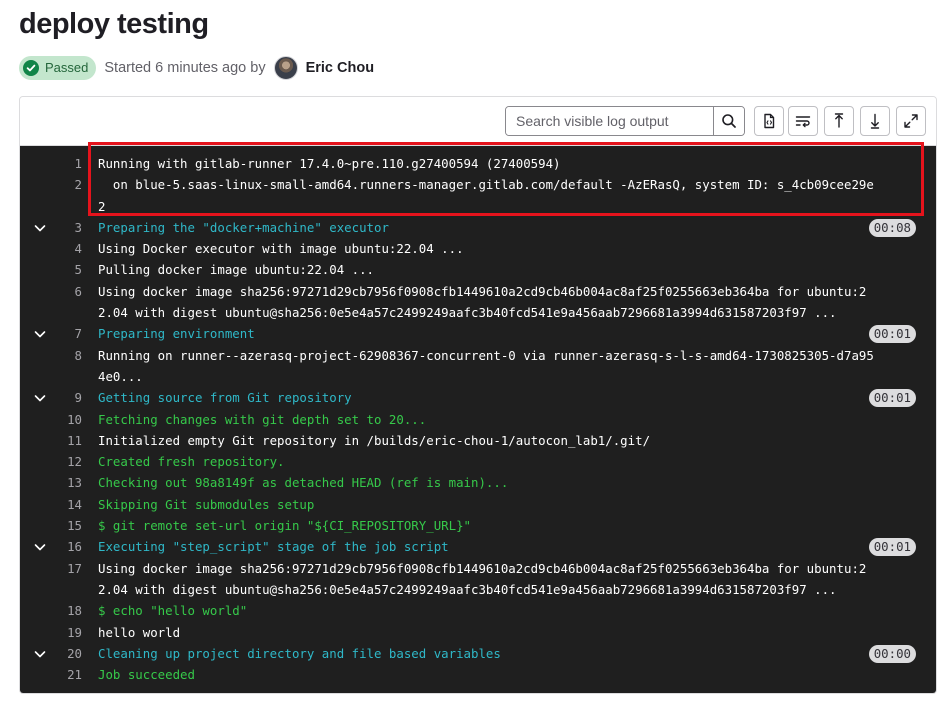 Image resolution: width=951 pixels, height=710 pixels. What do you see at coordinates (102, 206) in the screenshot?
I see `log-text: 2` at bounding box center [102, 206].